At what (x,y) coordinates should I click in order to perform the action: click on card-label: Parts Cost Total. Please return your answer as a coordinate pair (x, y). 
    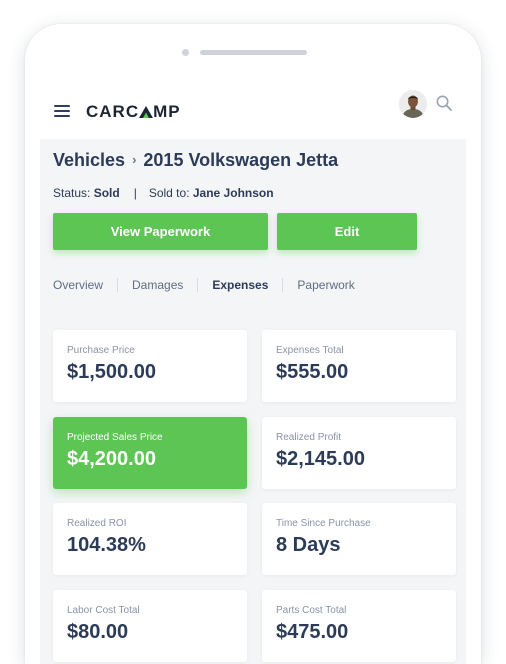
    Looking at the image, I should click on (311, 610).